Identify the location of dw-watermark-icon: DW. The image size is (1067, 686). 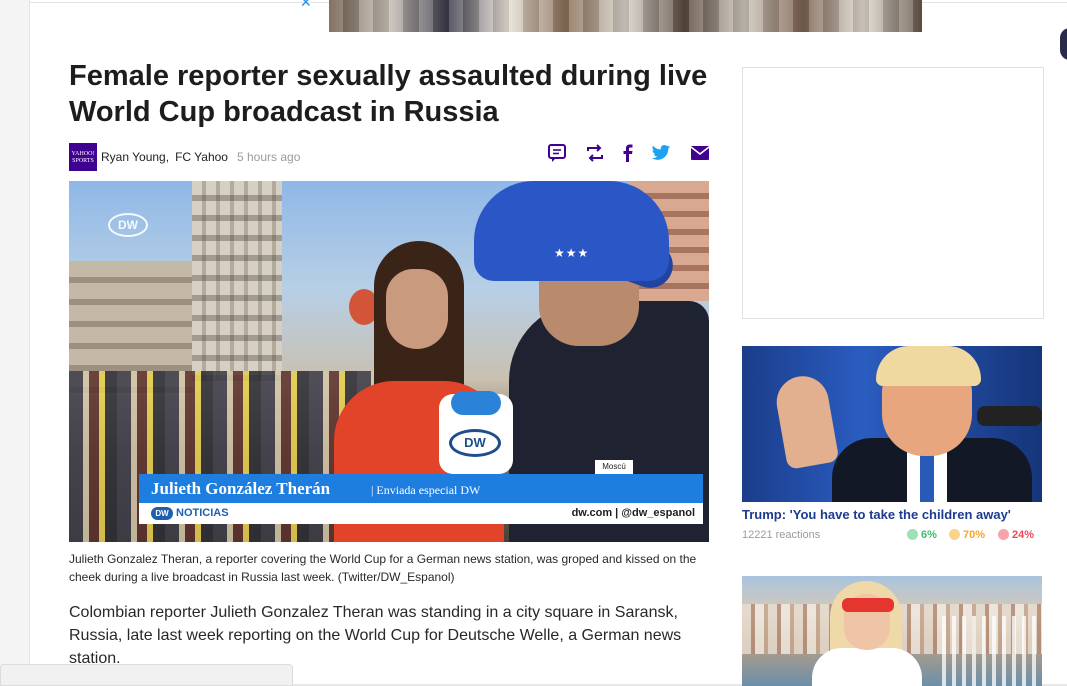
(128, 225).